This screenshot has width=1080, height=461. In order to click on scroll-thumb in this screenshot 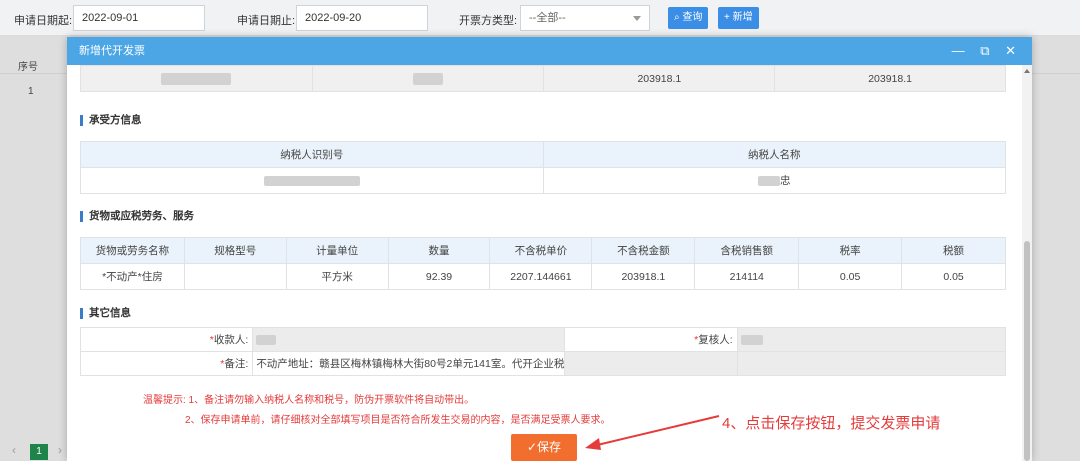, I will do `click(1027, 351)`.